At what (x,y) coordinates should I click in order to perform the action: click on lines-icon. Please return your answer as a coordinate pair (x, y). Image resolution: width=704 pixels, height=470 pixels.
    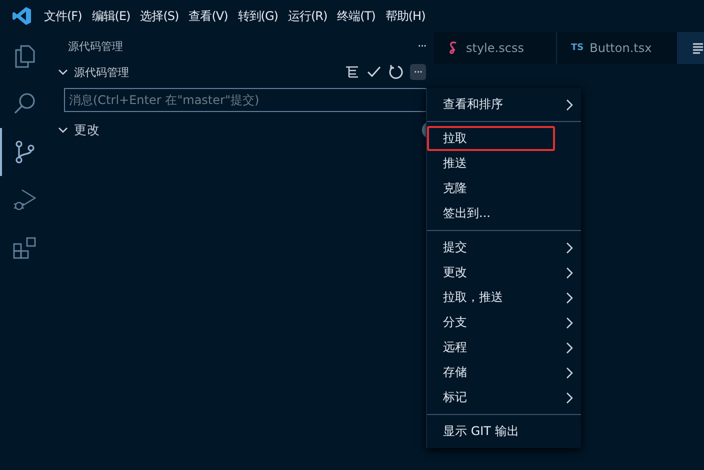
    Looking at the image, I should click on (698, 48).